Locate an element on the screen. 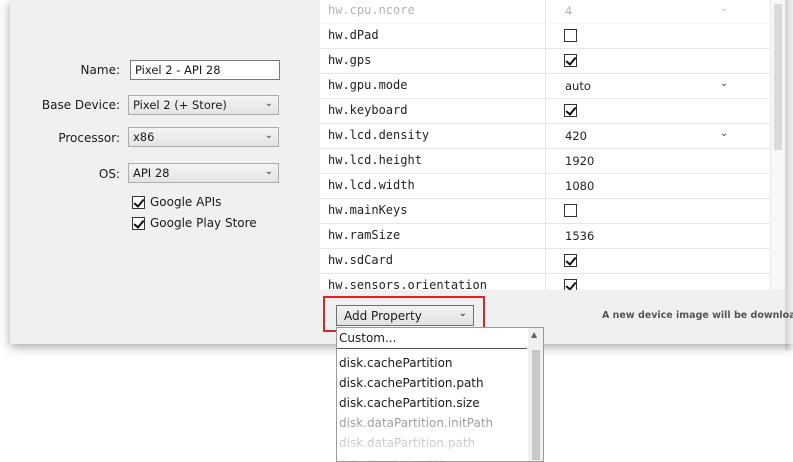 The width and height of the screenshot is (793, 462). google-apis-checkbox is located at coordinates (138, 202).